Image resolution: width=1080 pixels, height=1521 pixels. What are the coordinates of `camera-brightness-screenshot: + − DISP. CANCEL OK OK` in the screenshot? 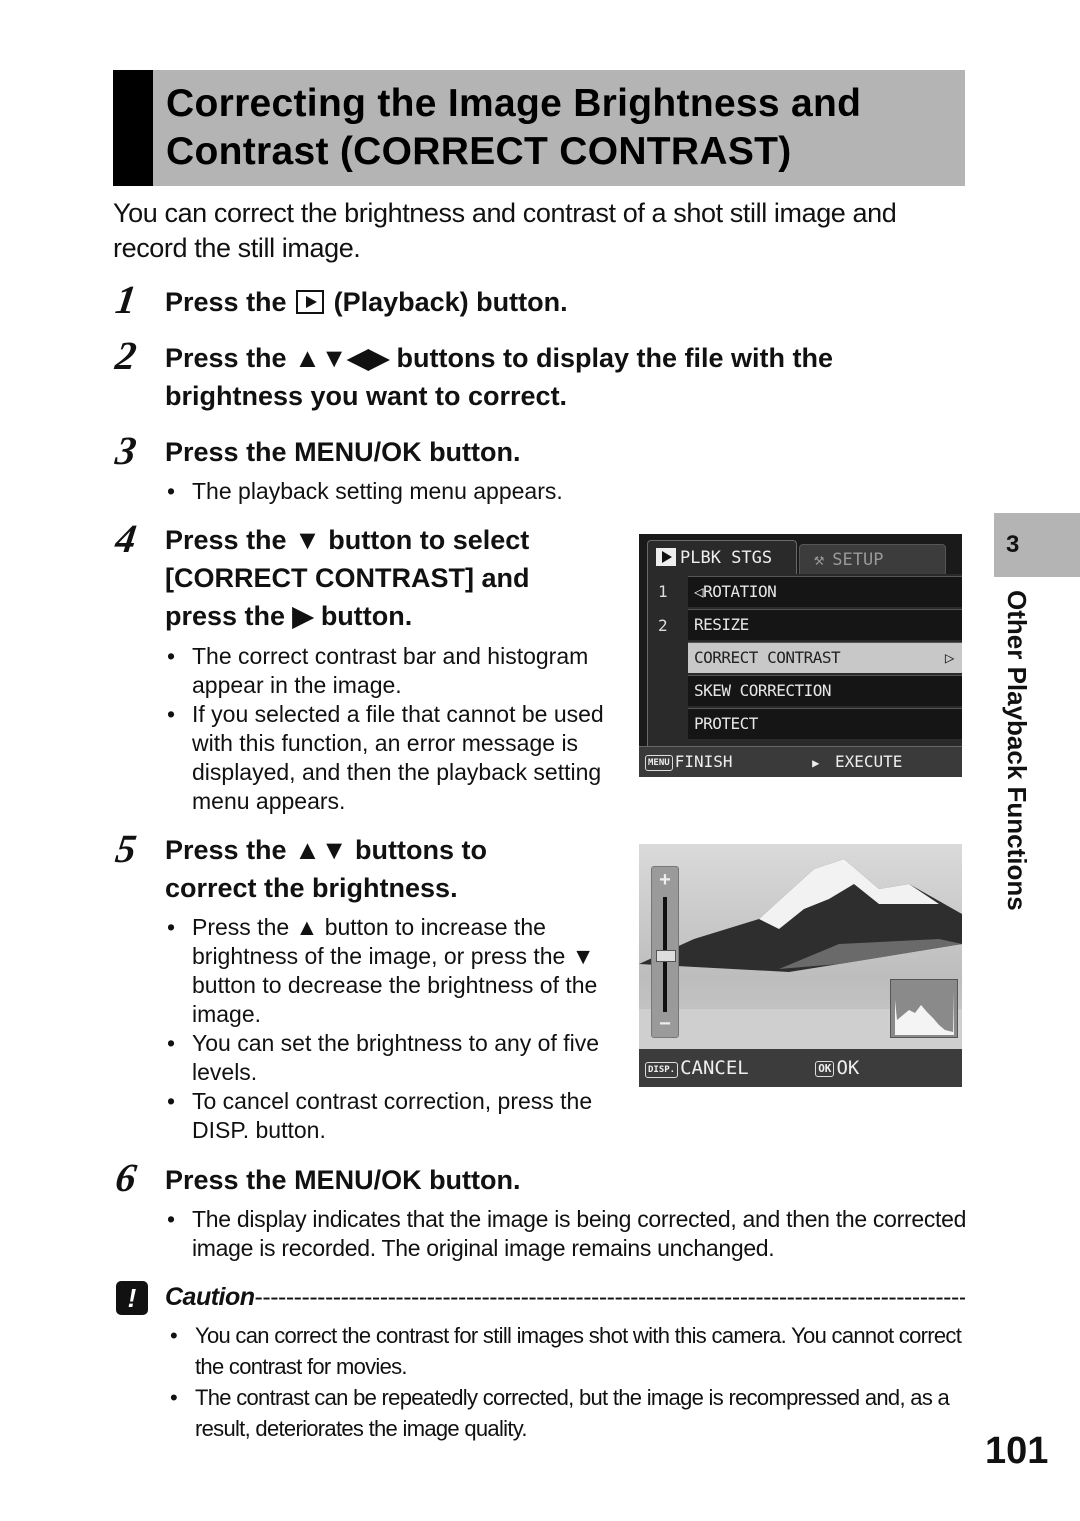 It's located at (800, 965).